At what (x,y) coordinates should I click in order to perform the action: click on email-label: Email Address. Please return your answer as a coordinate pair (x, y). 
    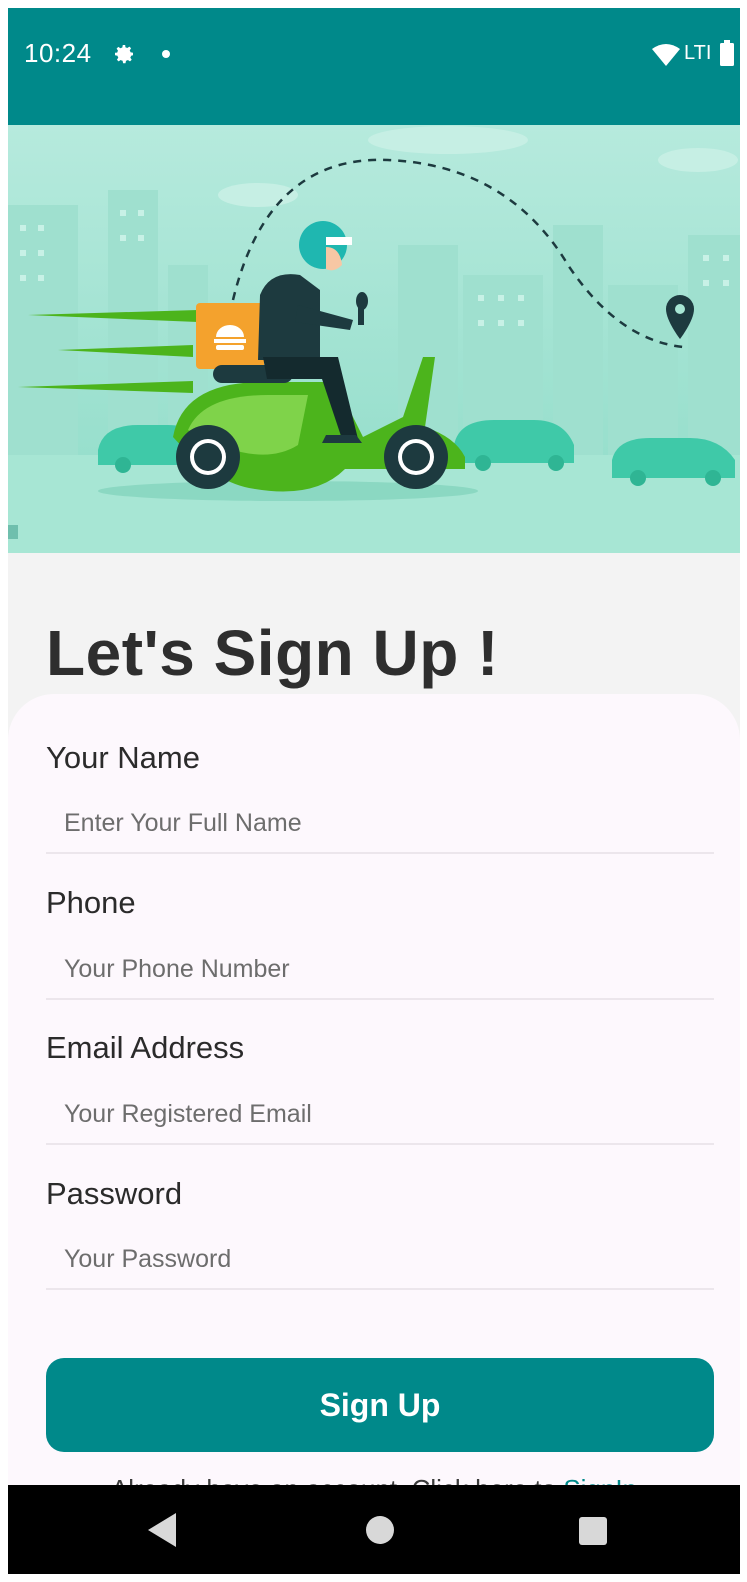
    Looking at the image, I should click on (145, 1047).